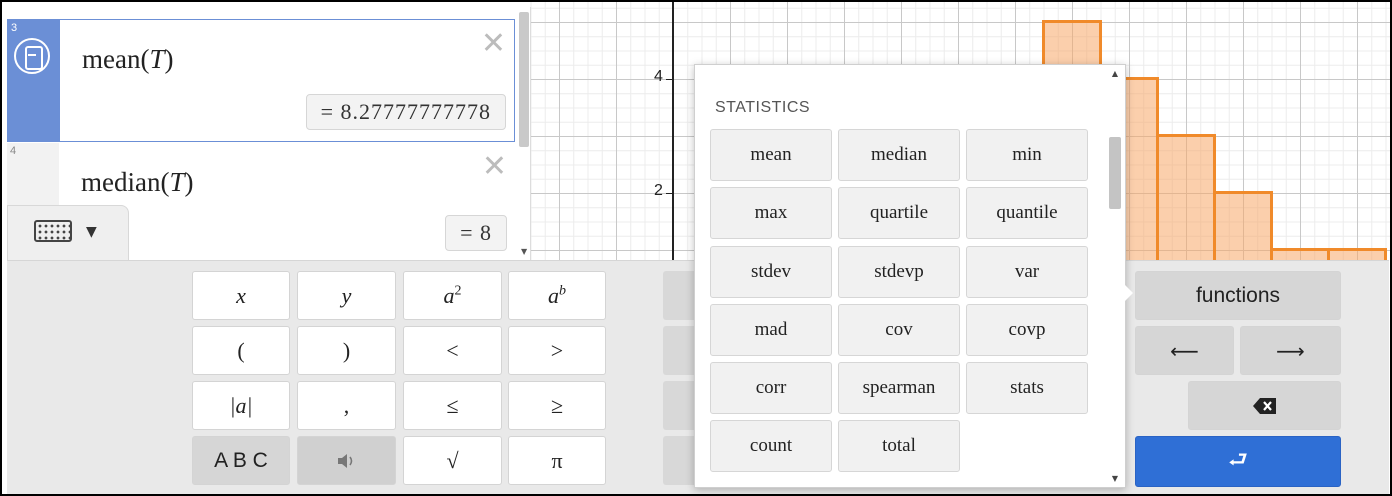  I want to click on expression-row: 3 mean(T) ✕ = 8.27777777778, so click(261, 80).